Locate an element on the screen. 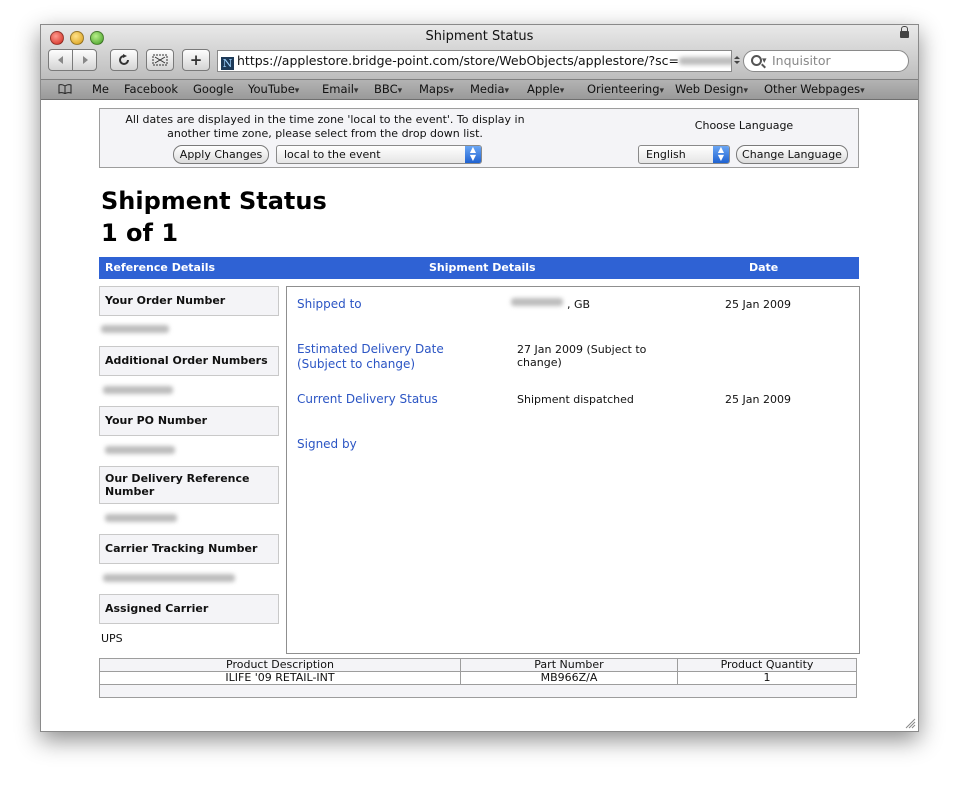 The width and height of the screenshot is (957, 785). window-title: Shipment Status is located at coordinates (479, 36).